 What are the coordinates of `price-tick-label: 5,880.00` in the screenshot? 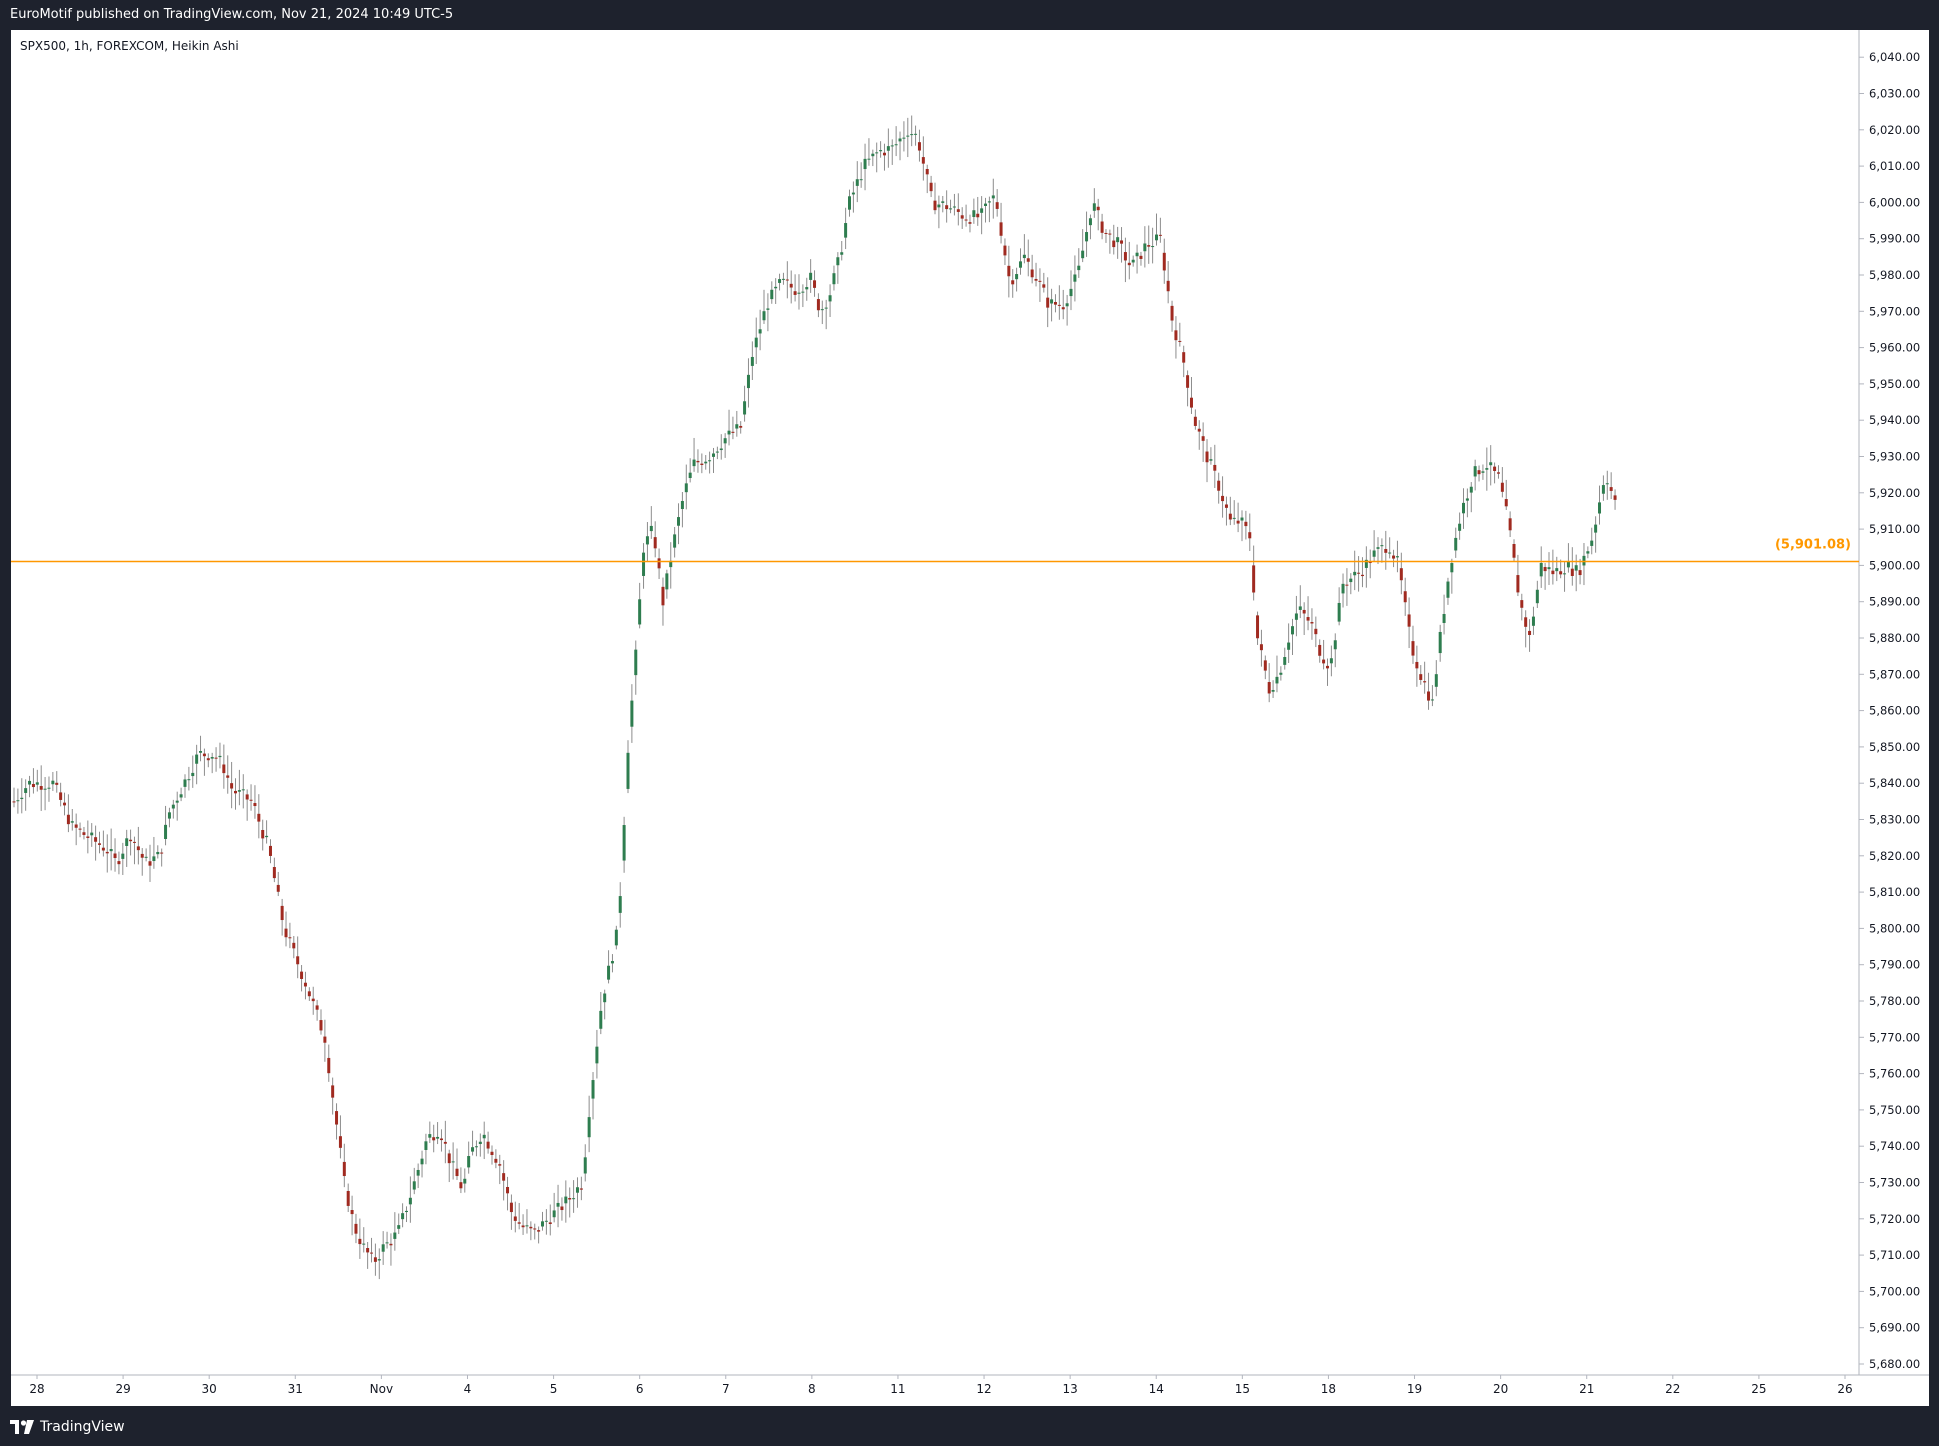 It's located at (1894, 638).